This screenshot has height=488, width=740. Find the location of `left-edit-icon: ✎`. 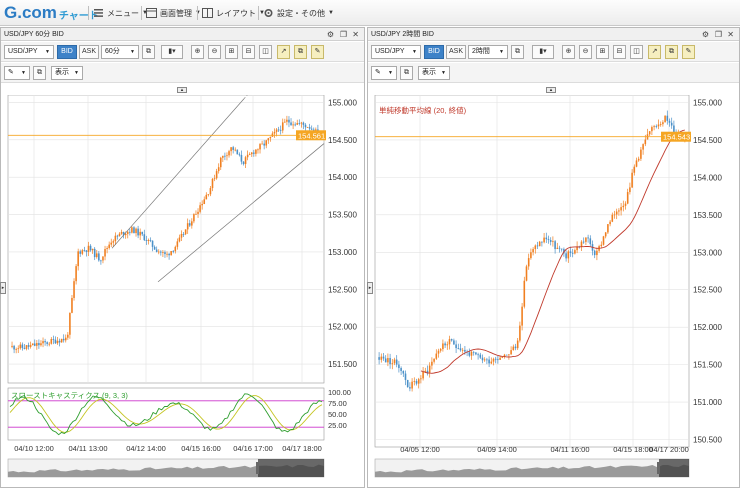

left-edit-icon: ✎ is located at coordinates (317, 52).